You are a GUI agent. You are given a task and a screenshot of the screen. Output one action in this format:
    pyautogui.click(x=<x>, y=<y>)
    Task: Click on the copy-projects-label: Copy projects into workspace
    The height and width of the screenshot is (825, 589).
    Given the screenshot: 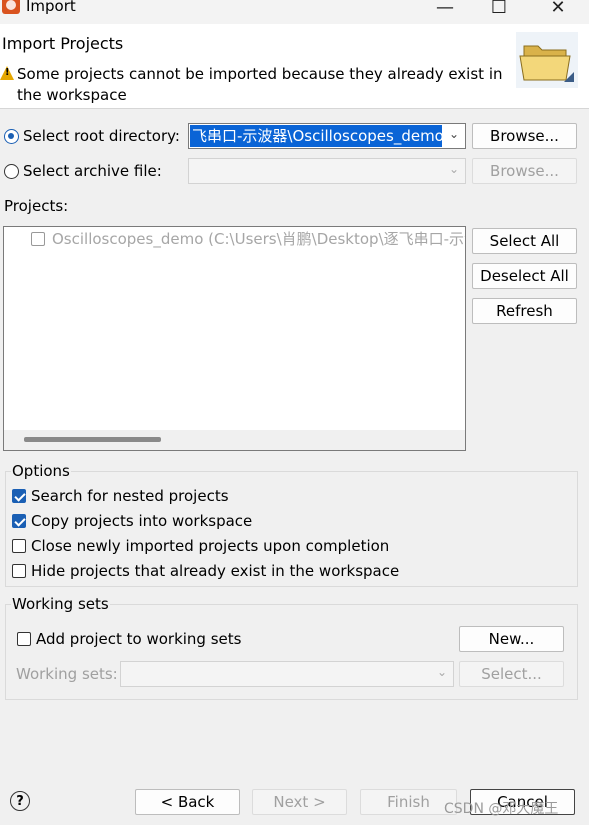 What is the action you would take?
    pyautogui.click(x=141, y=521)
    